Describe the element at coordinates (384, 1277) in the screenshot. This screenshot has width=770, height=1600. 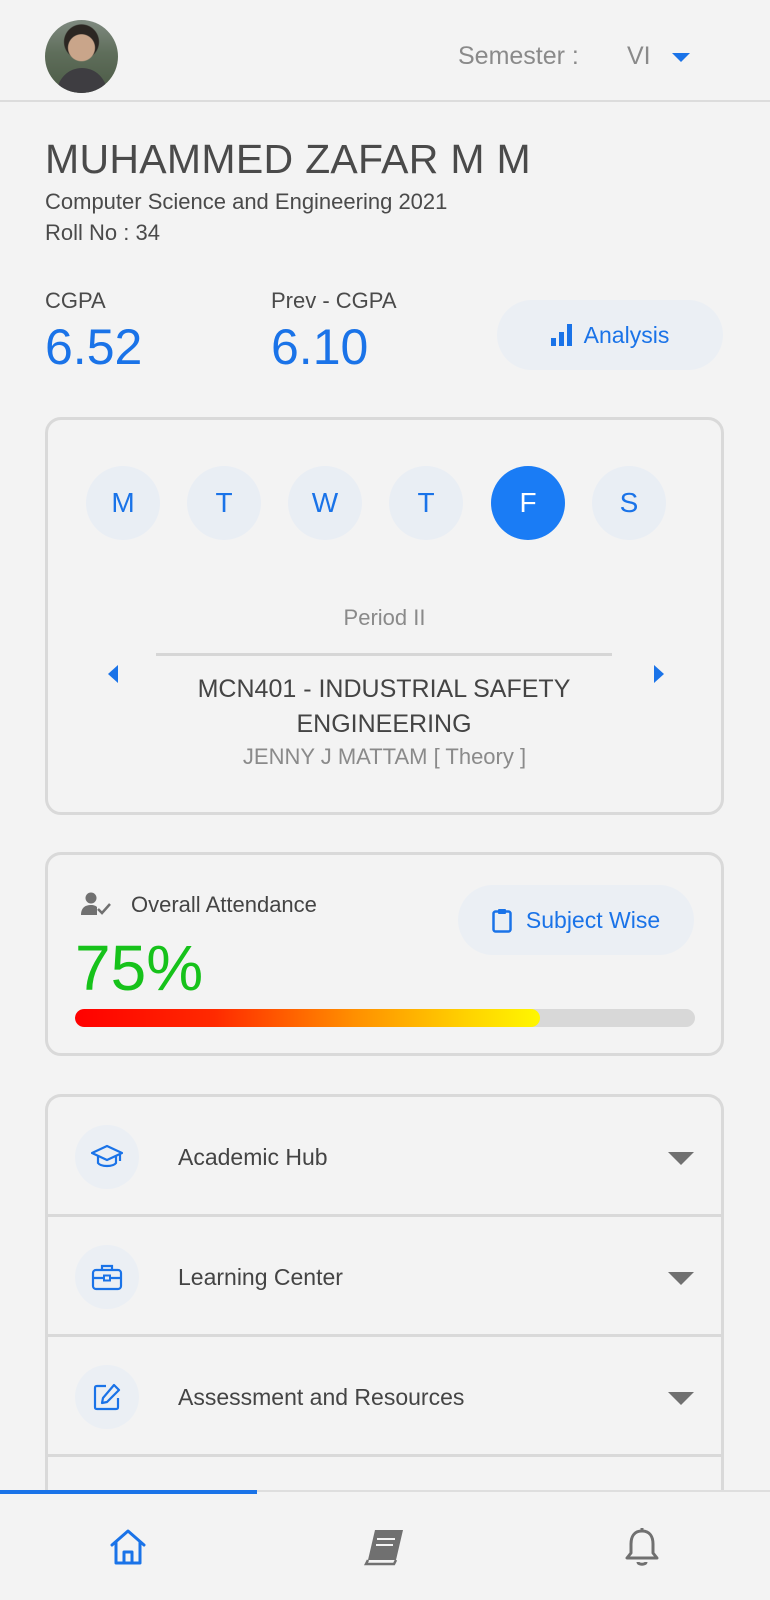
I see `menu-item-learning-center: Learning Center` at that location.